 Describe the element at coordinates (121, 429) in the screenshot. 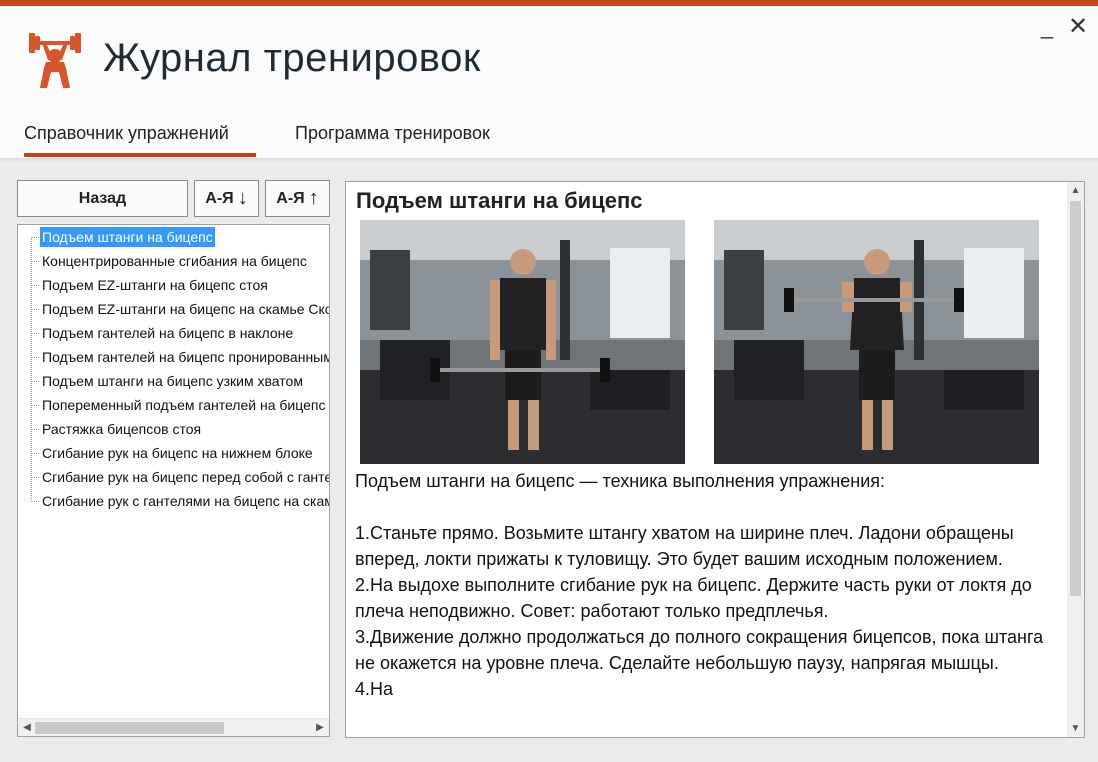

I see `tree-item: Растяжка бицепсов стоя` at that location.